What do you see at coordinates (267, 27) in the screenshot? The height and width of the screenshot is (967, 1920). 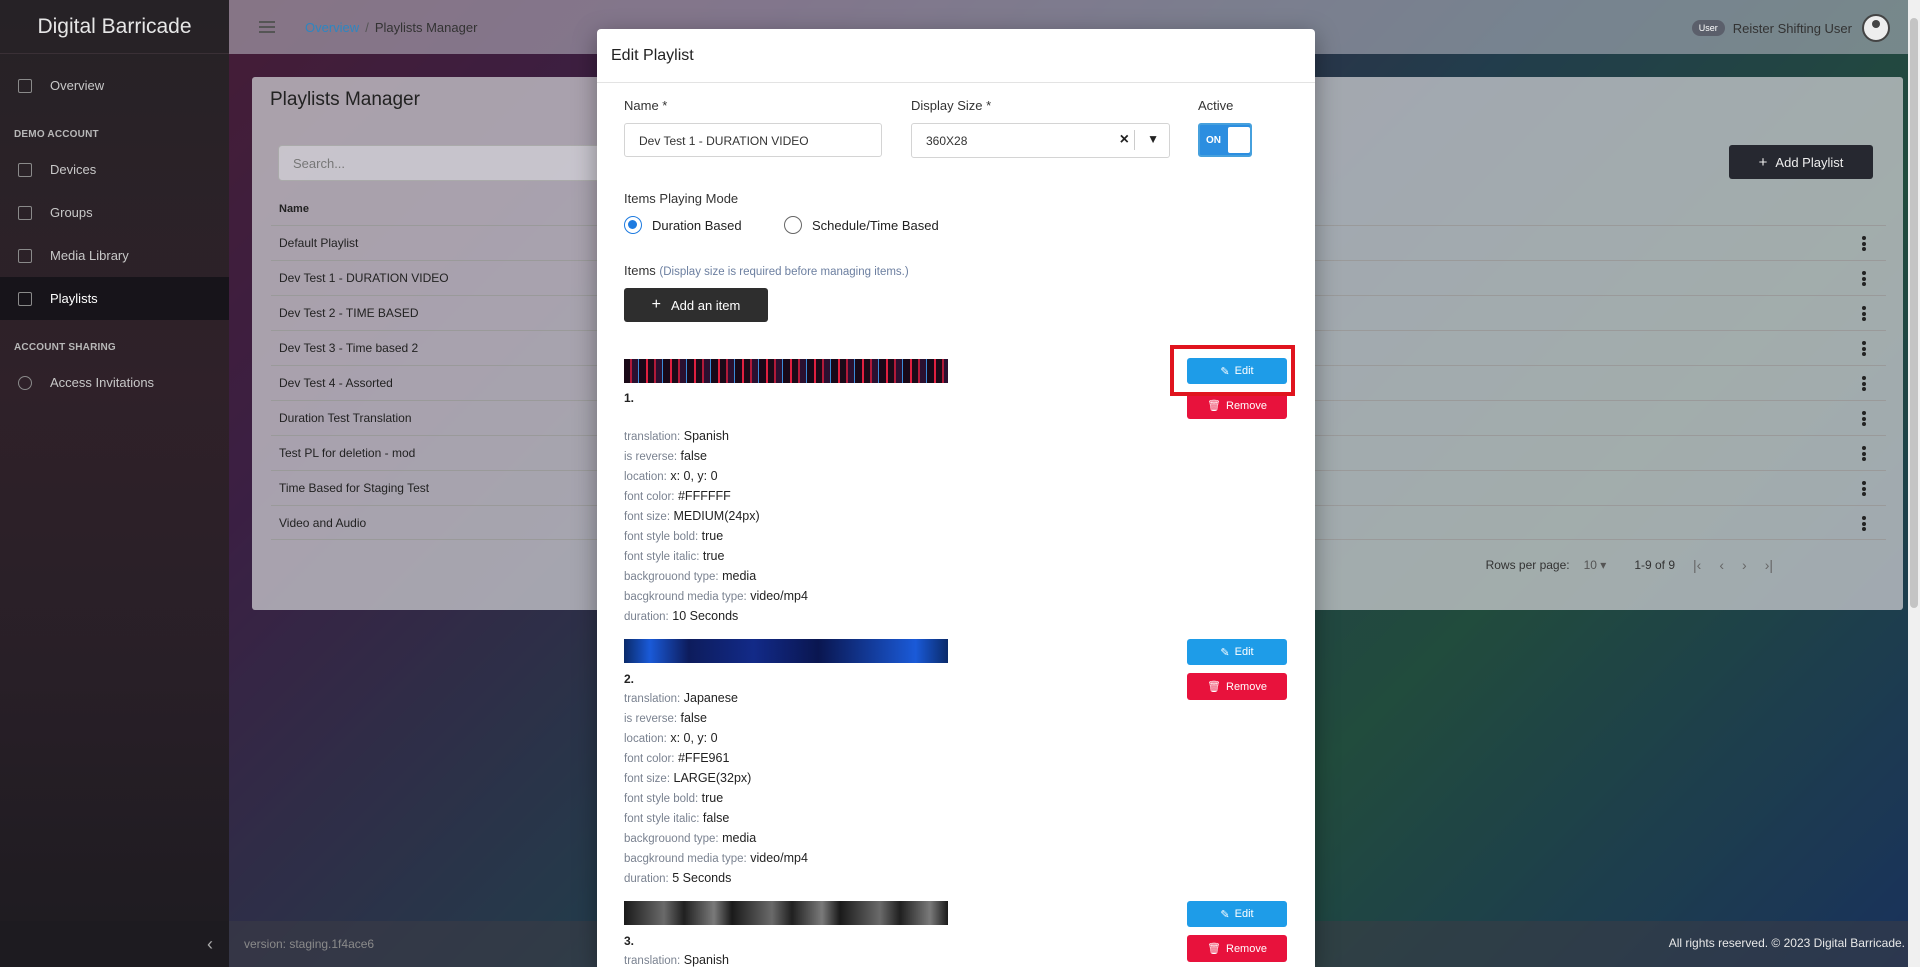 I see `menu-icon` at bounding box center [267, 27].